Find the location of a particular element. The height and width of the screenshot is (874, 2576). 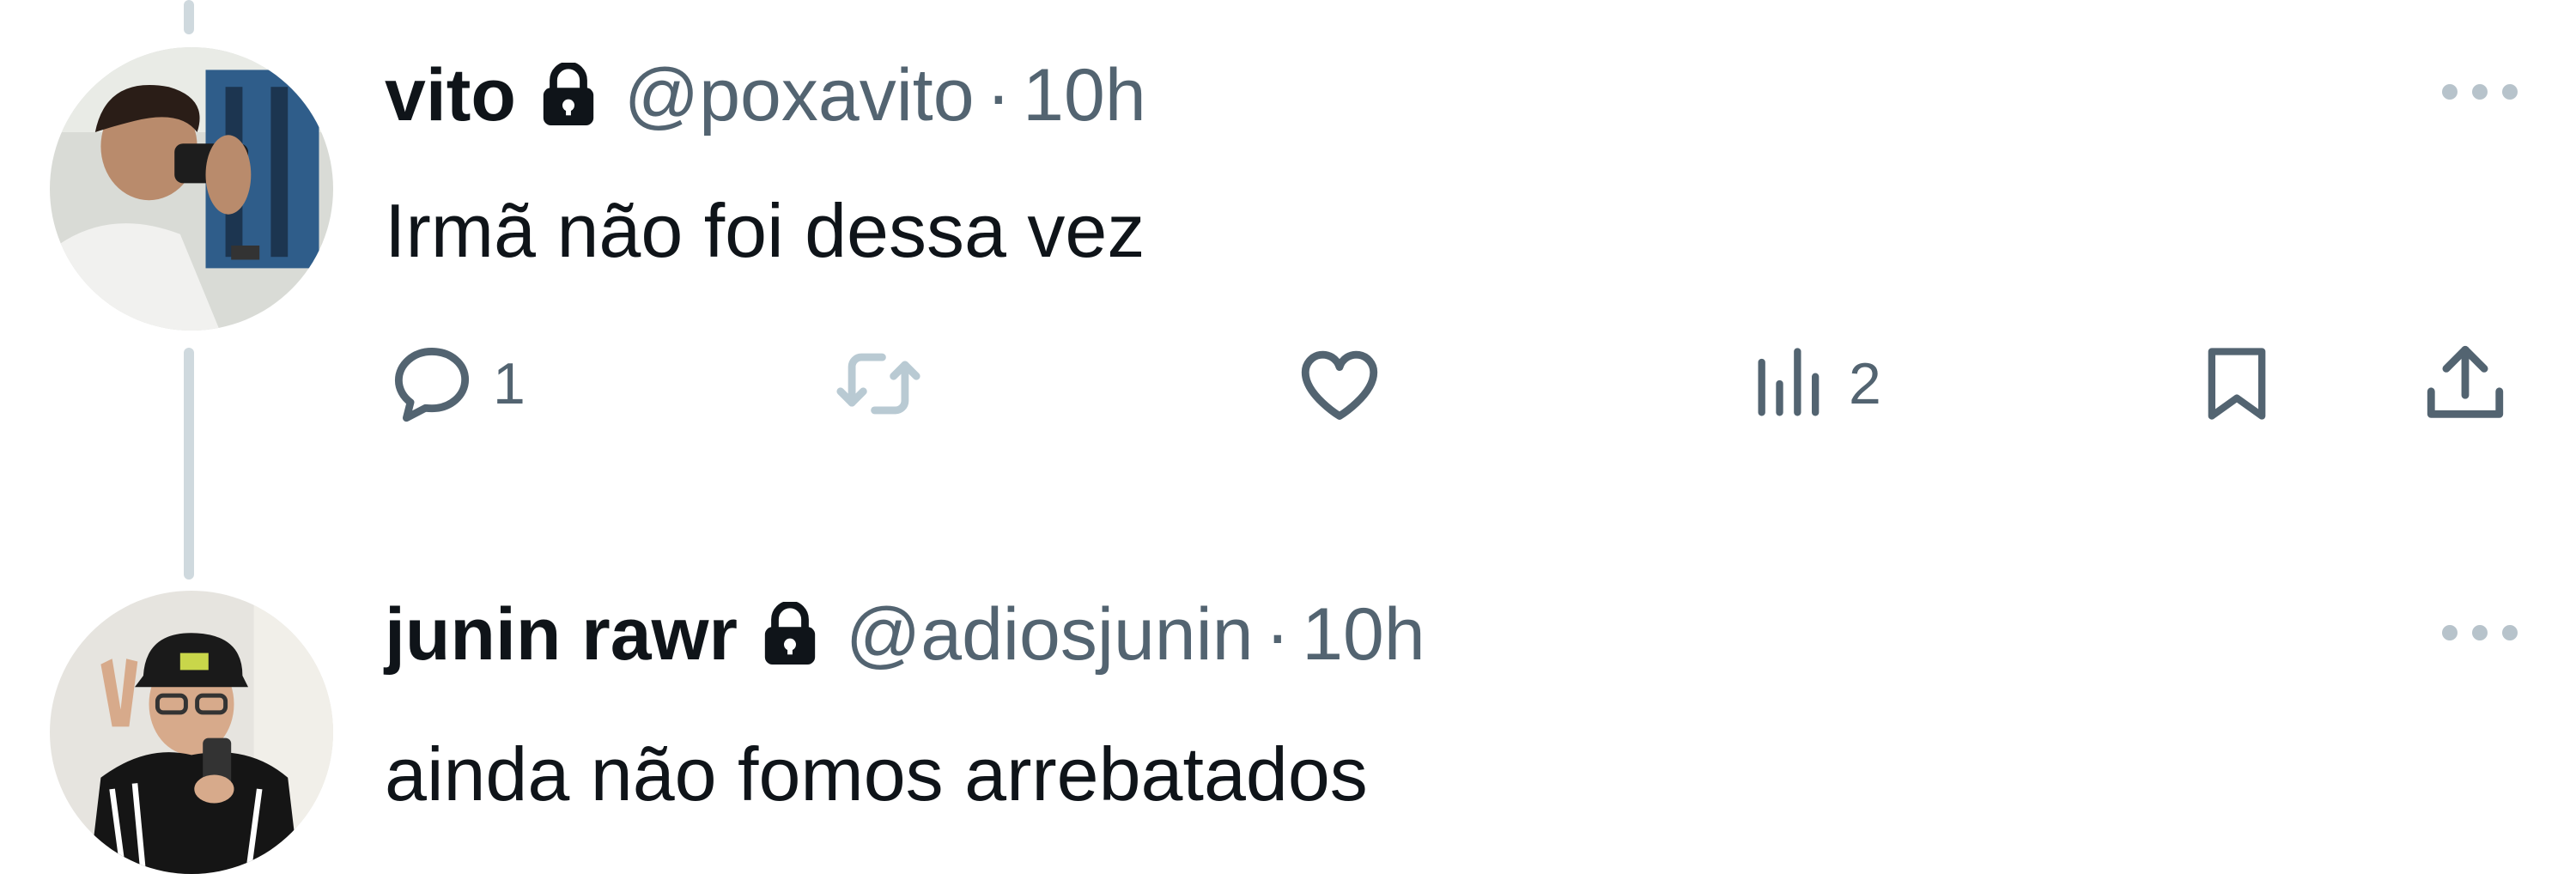

retweet-icon is located at coordinates (878, 383).